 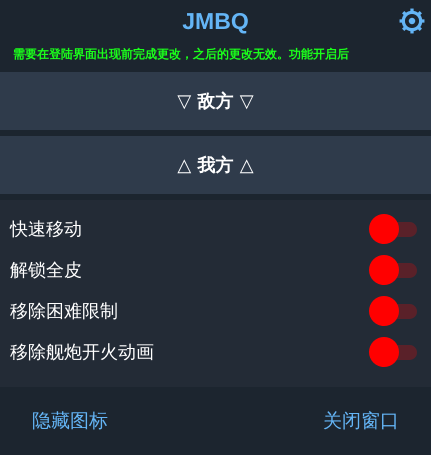 What do you see at coordinates (70, 421) in the screenshot?
I see `footer-button: 隐藏图标` at bounding box center [70, 421].